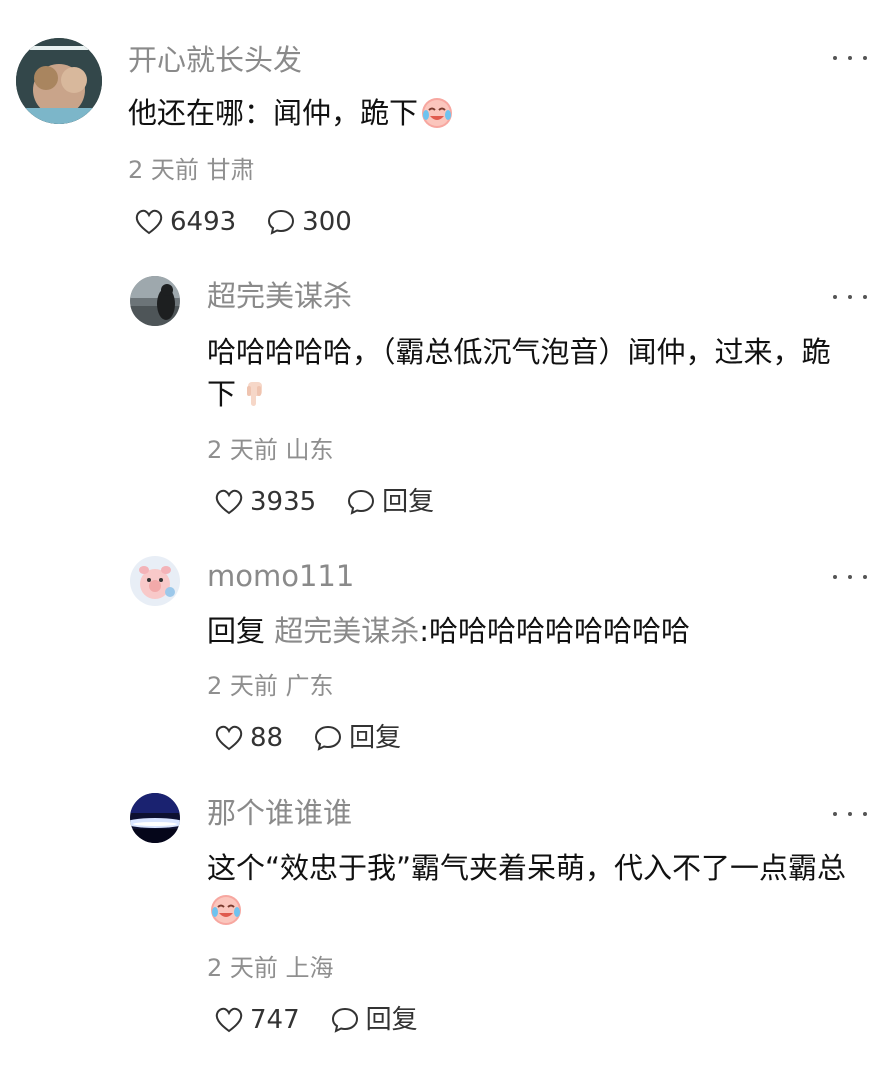  What do you see at coordinates (255, 393) in the screenshot?
I see `pointing-down-emoji-icon` at bounding box center [255, 393].